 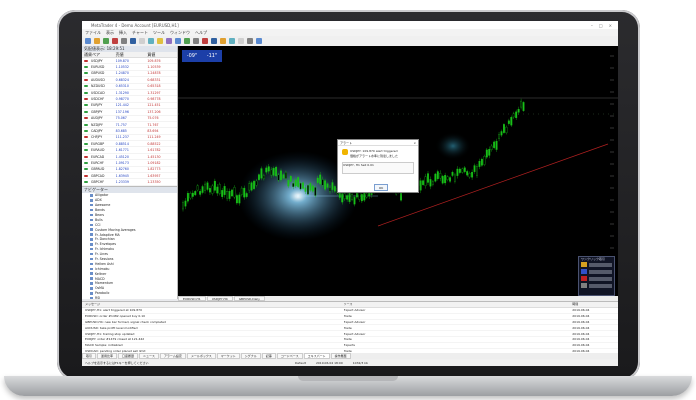 I want to click on navigator-item-label: Bulls, so click(x=99, y=219).